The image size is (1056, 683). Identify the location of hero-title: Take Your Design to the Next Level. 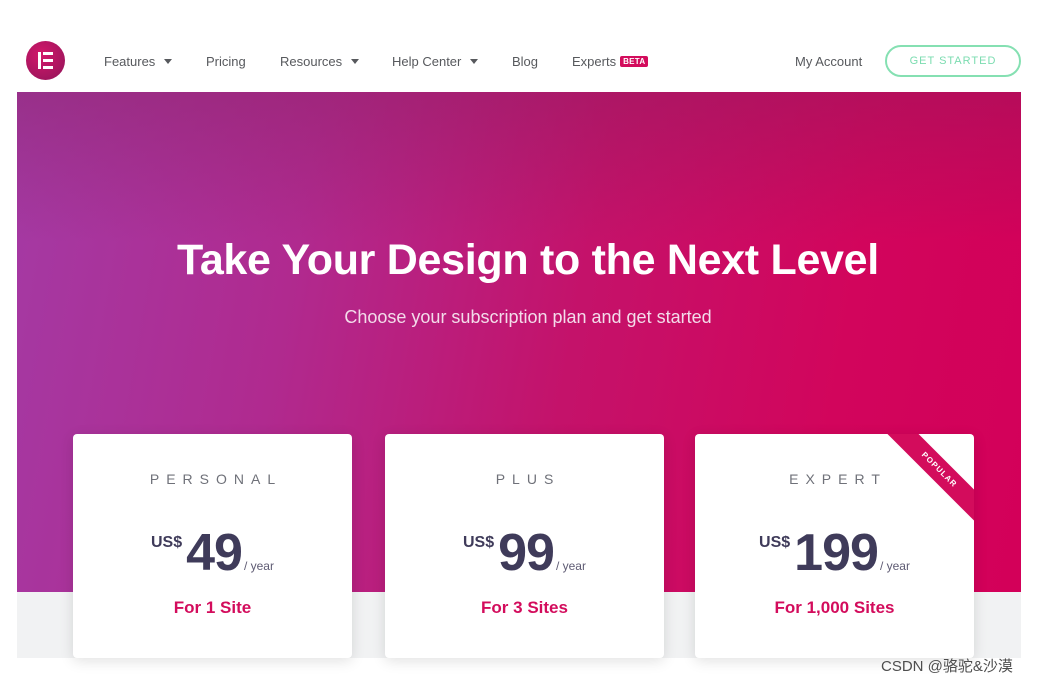
(528, 260).